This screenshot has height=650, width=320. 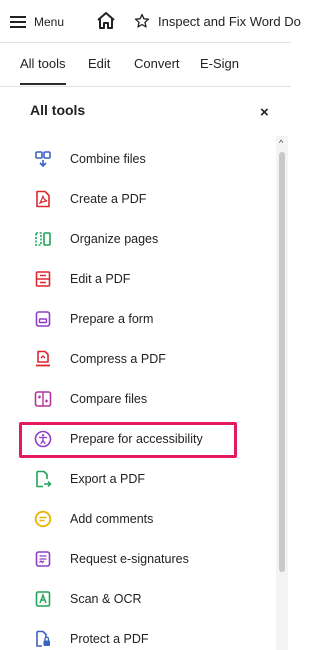 What do you see at coordinates (114, 239) in the screenshot?
I see `tool-label: Organize pages` at bounding box center [114, 239].